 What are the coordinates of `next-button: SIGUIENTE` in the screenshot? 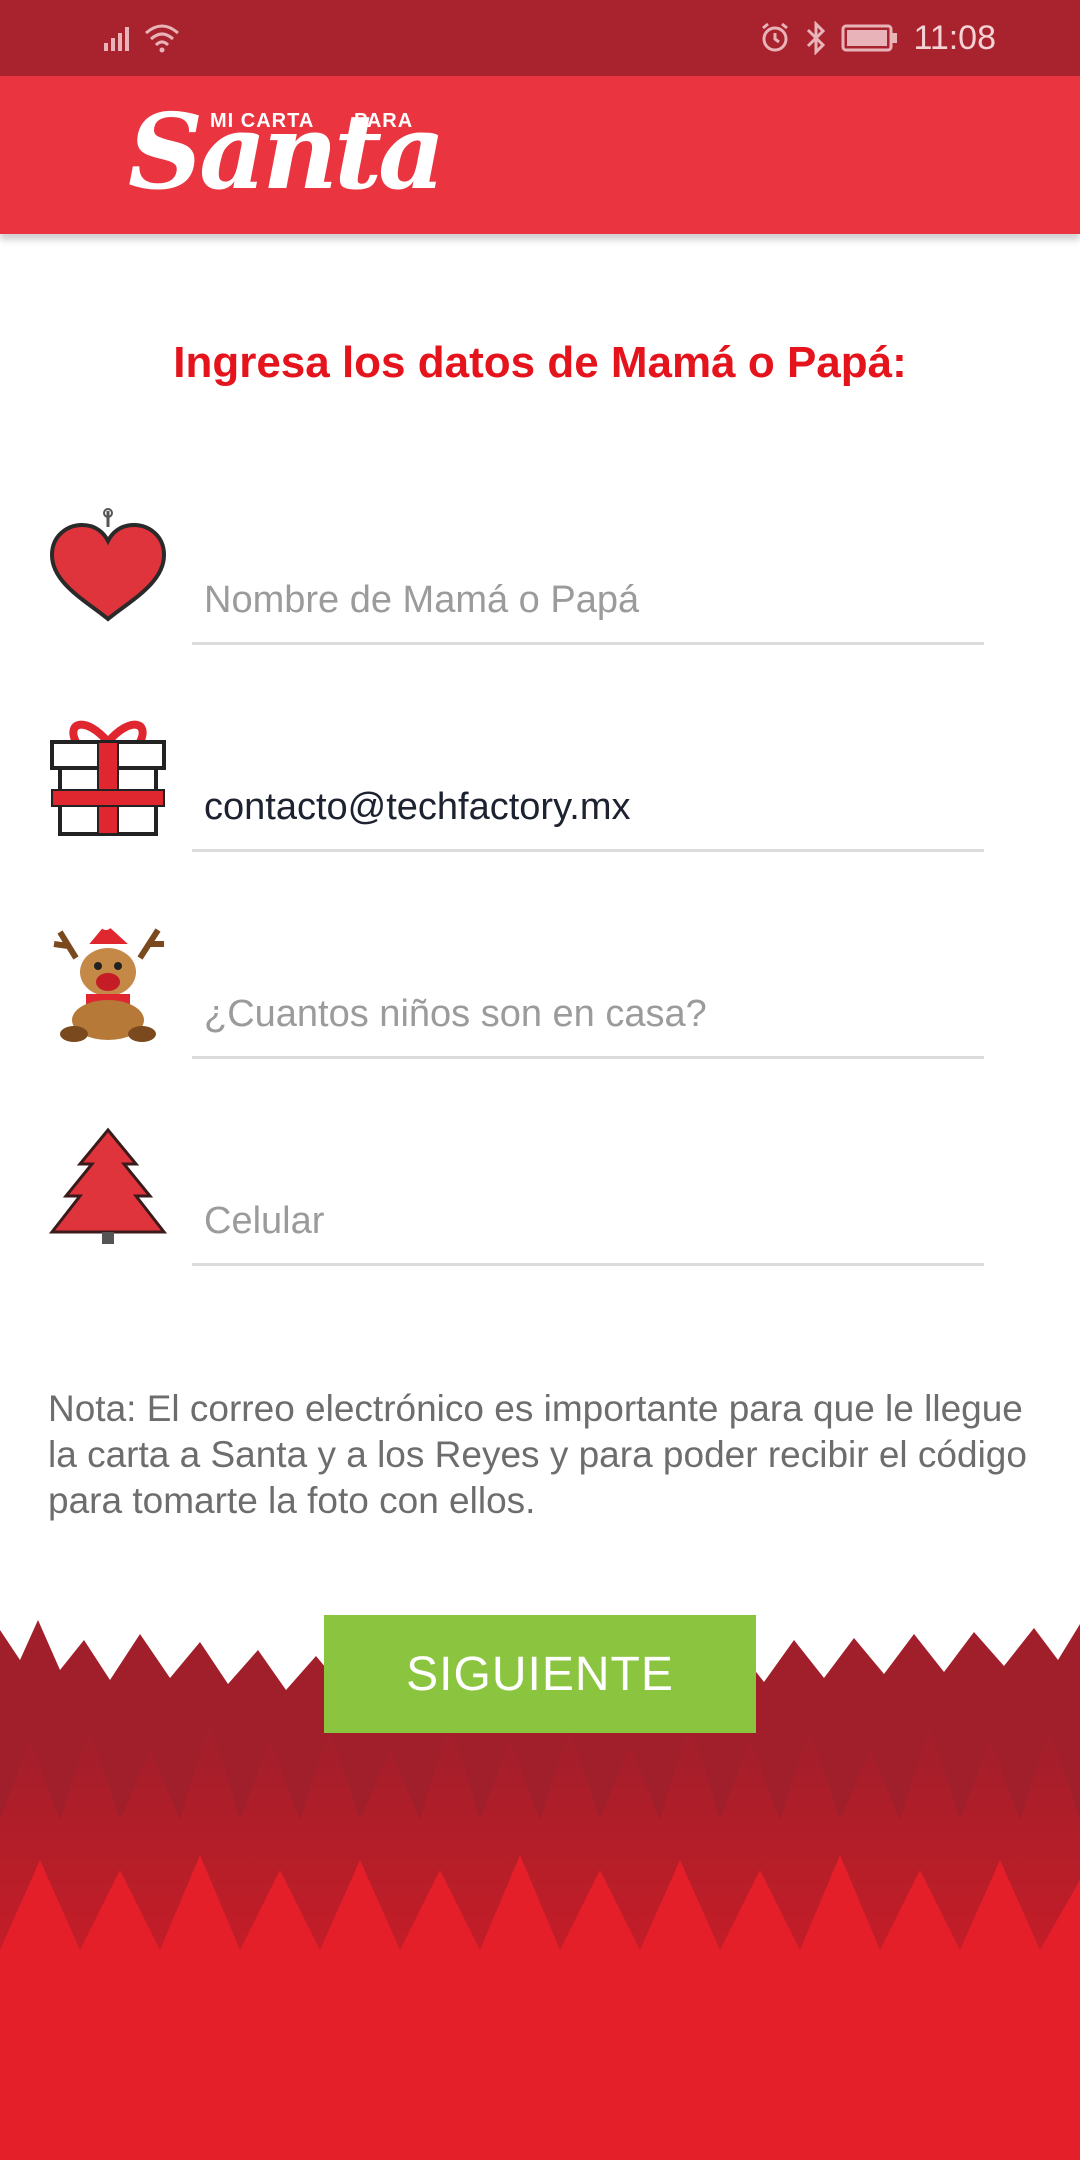 It's located at (540, 1674).